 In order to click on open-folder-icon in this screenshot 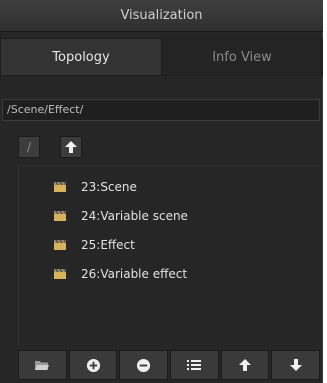, I will do `click(42, 365)`.